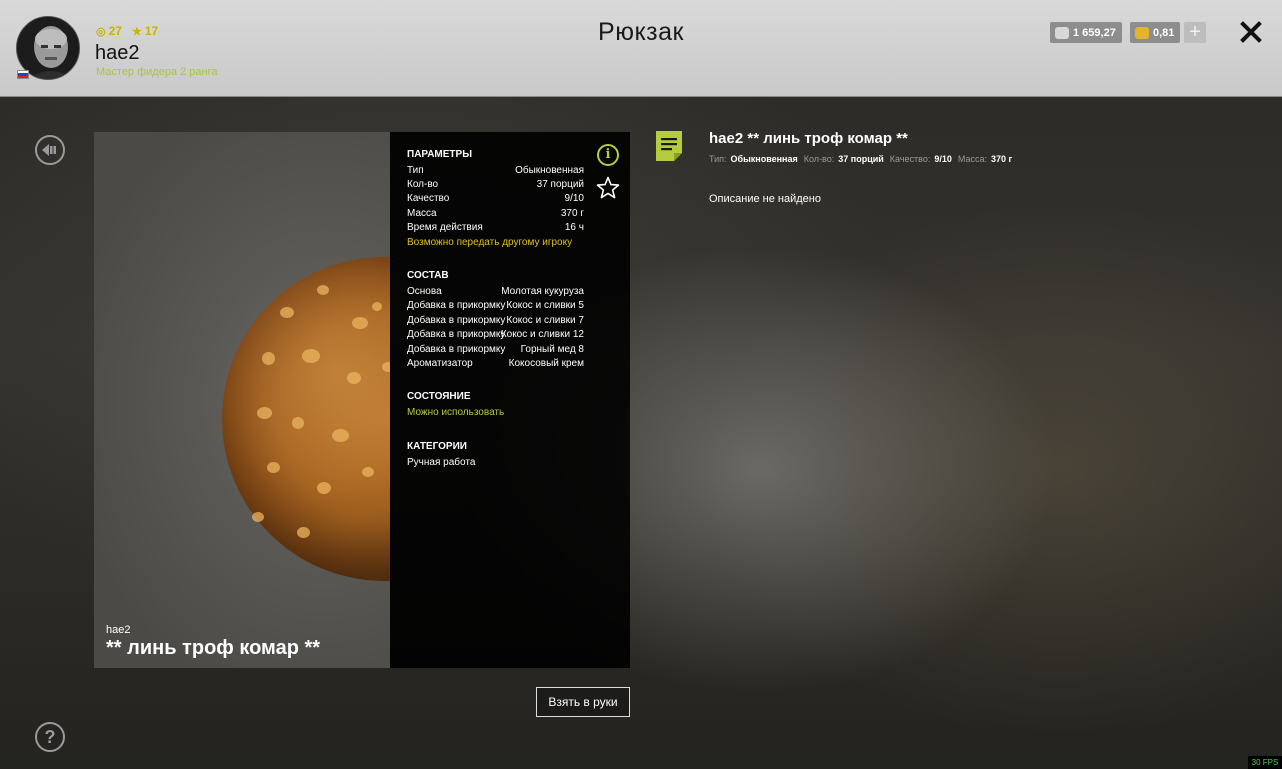 Image resolution: width=1282 pixels, height=769 pixels. I want to click on groundbait-ball-image, so click(306, 419).